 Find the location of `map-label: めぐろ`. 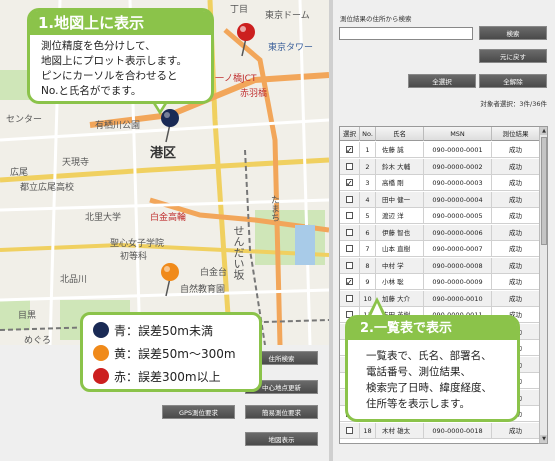

map-label: めぐろ is located at coordinates (38, 340).